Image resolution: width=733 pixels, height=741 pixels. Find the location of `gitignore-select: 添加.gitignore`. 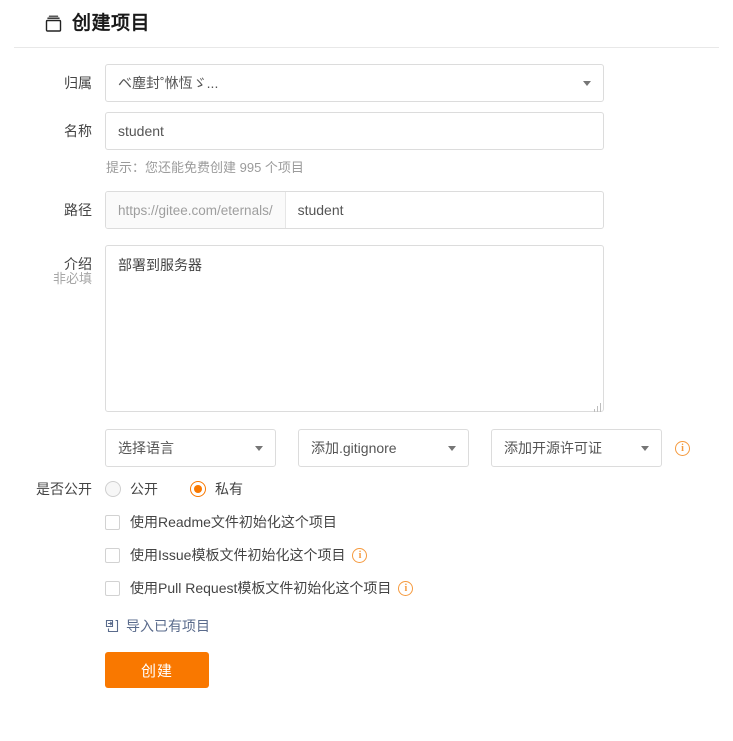

gitignore-select: 添加.gitignore is located at coordinates (383, 448).